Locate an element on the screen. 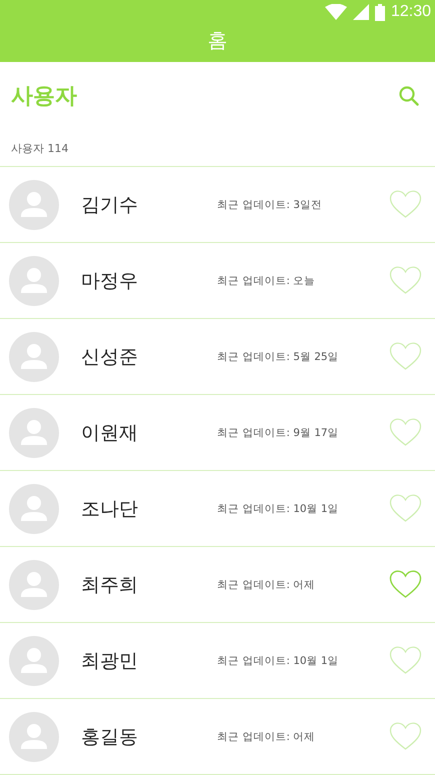  user-name: 마정우 is located at coordinates (110, 281).